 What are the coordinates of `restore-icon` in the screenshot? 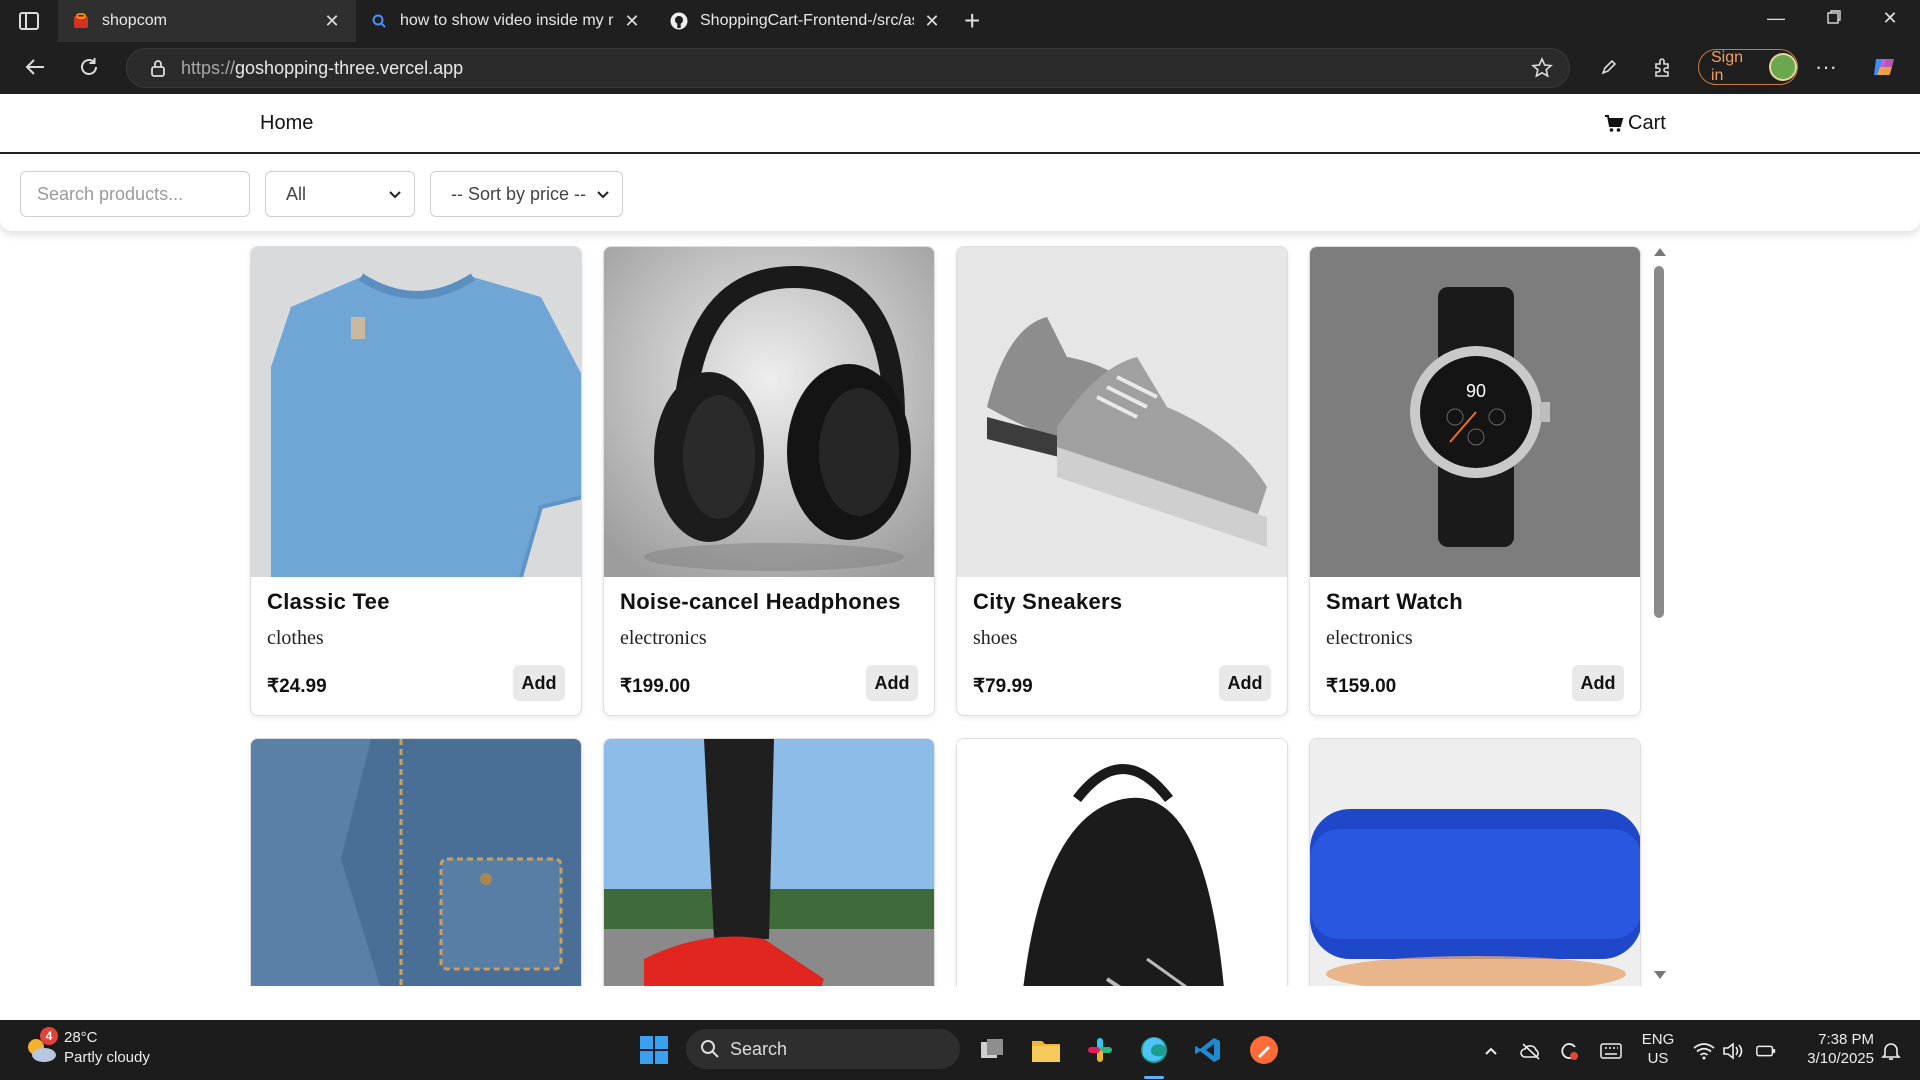 It's located at (1834, 18).